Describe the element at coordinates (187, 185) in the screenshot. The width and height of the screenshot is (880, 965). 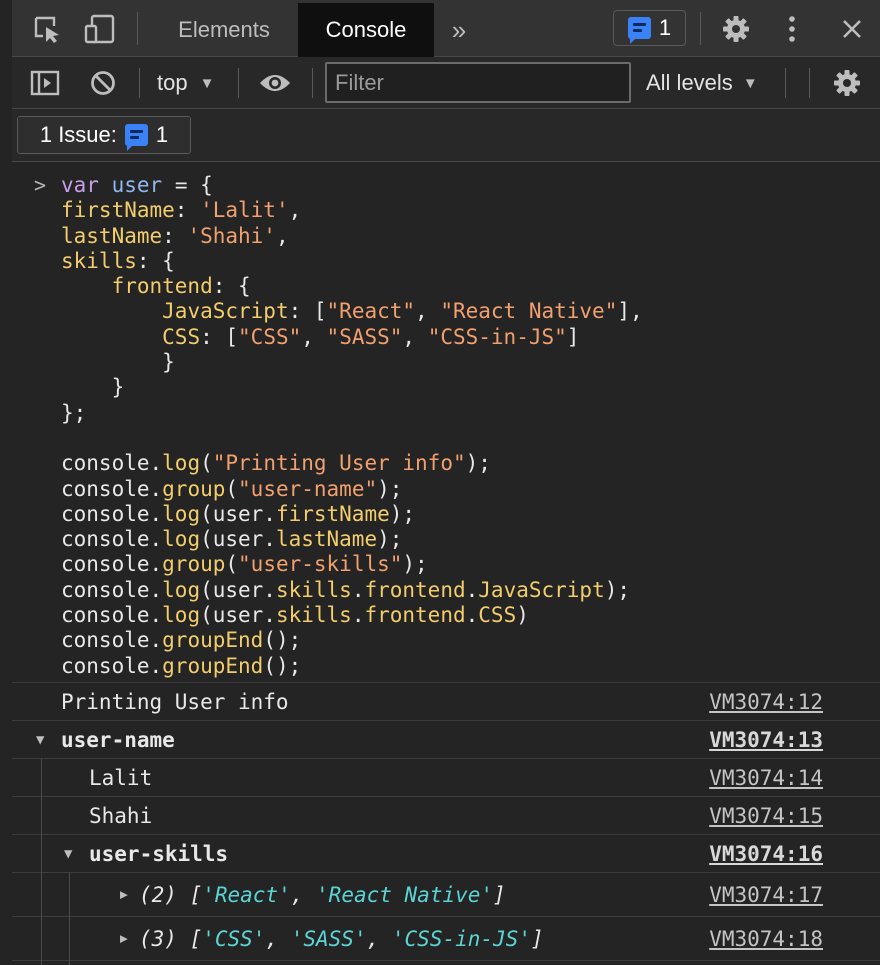
I see `code-token: = {` at that location.